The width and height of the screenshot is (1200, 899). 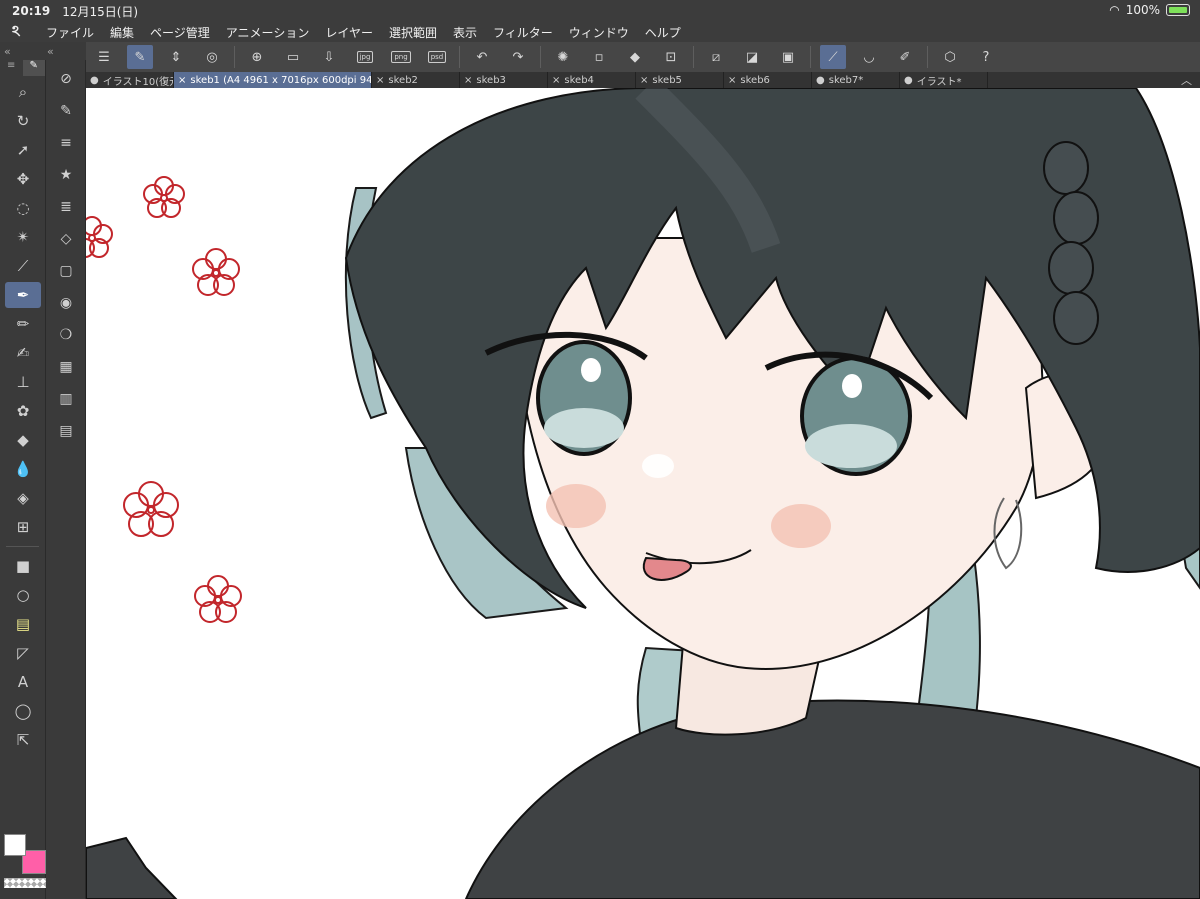 What do you see at coordinates (23, 208) in the screenshot?
I see `lasso-icon: ◌` at bounding box center [23, 208].